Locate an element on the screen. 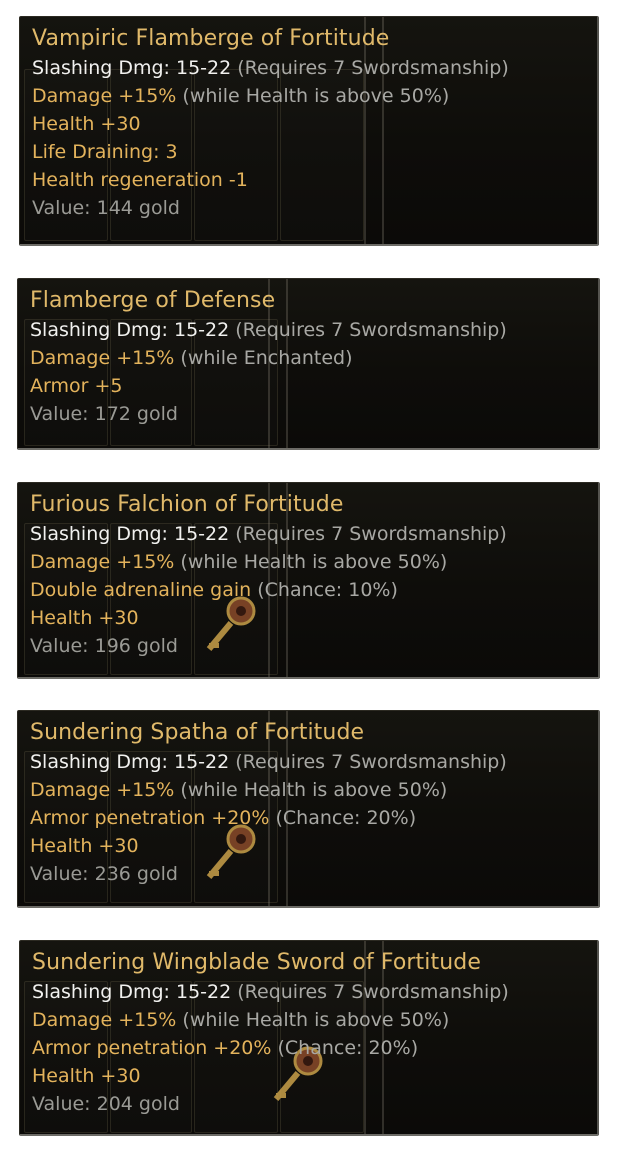 This screenshot has width=618, height=1152. stat-line: Health regeneration -1 is located at coordinates (309, 180).